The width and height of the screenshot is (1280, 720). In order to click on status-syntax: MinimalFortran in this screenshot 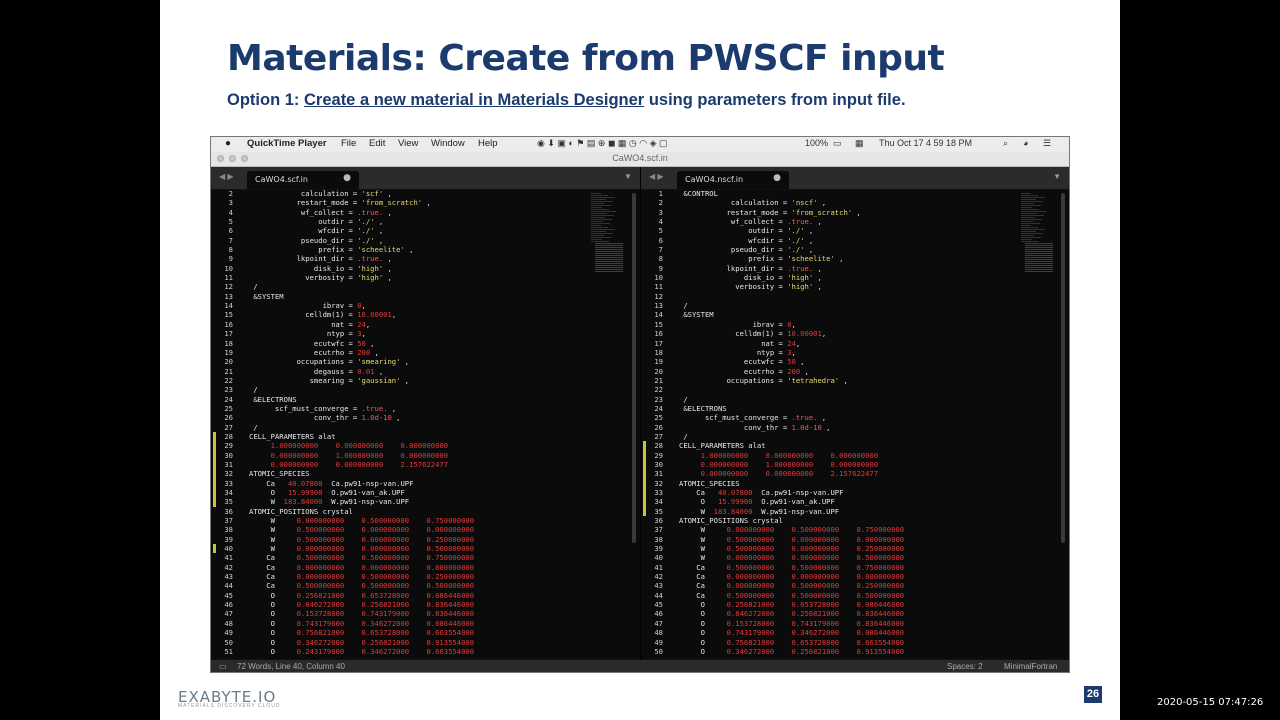, I will do `click(1030, 666)`.